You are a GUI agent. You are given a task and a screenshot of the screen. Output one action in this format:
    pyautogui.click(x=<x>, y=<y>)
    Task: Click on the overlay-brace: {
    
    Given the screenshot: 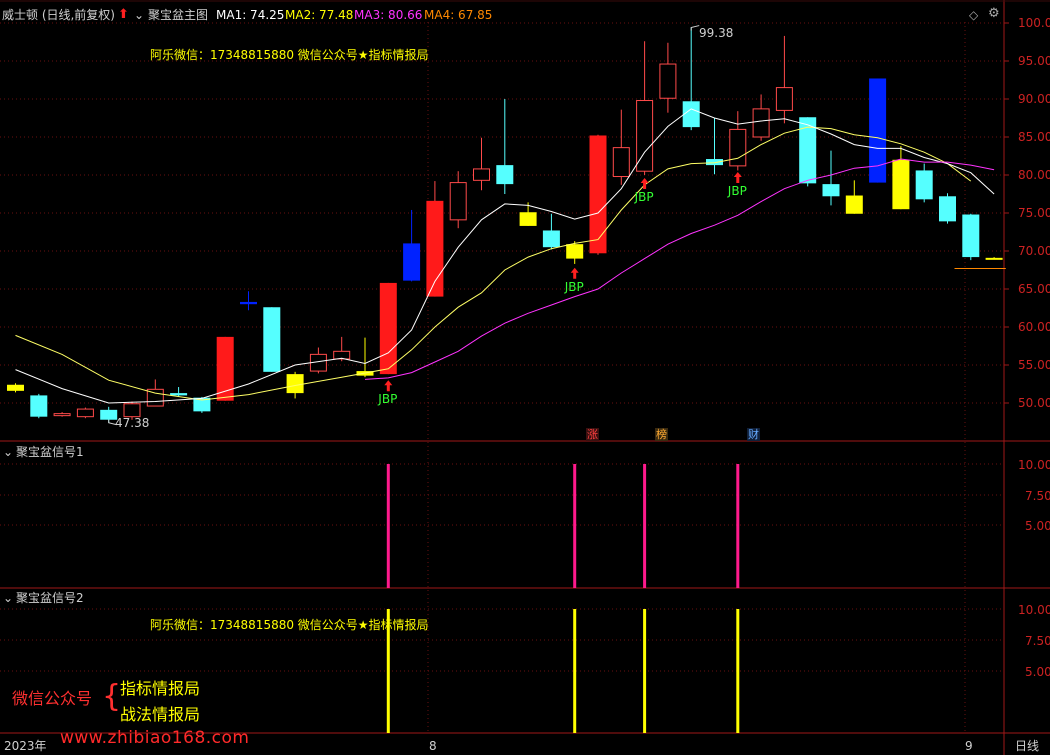 What is the action you would take?
    pyautogui.click(x=112, y=696)
    